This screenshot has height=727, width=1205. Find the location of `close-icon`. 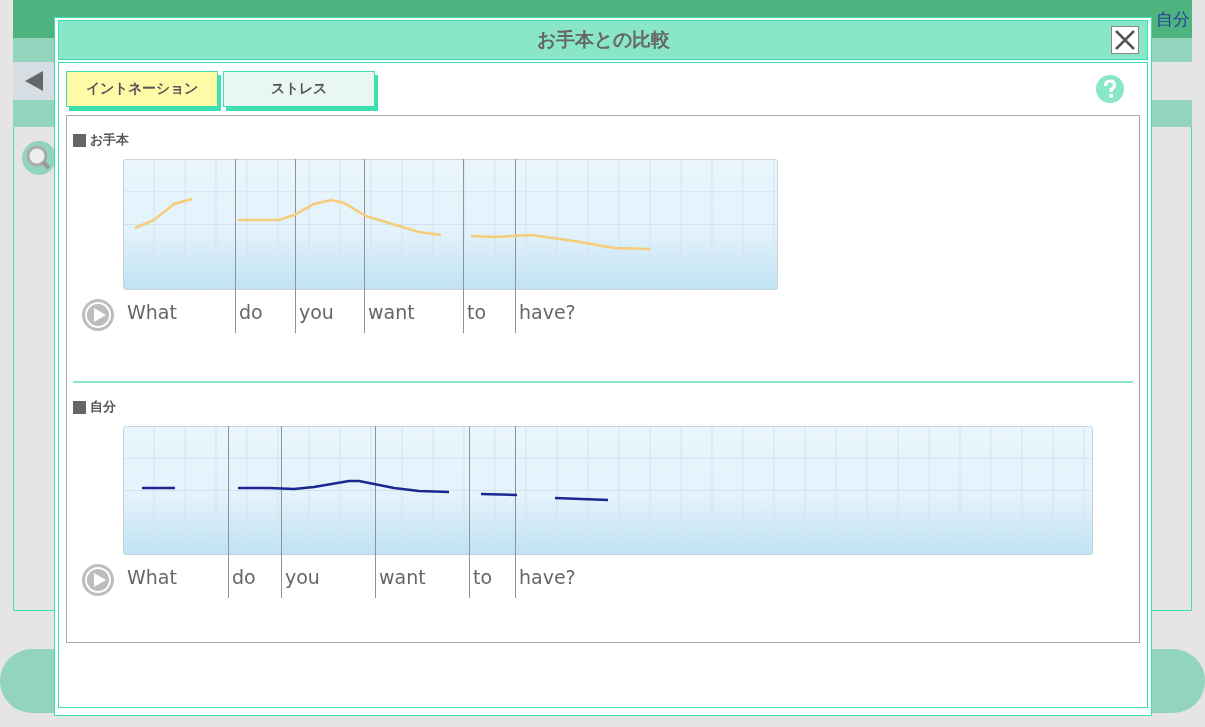

close-icon is located at coordinates (1125, 40).